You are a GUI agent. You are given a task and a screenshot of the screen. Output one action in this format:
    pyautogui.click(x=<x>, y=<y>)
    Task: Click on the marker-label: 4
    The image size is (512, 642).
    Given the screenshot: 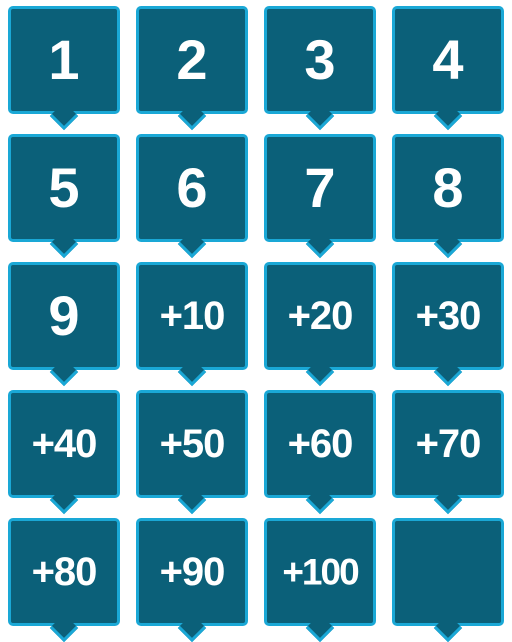 What is the action you would take?
    pyautogui.click(x=448, y=59)
    